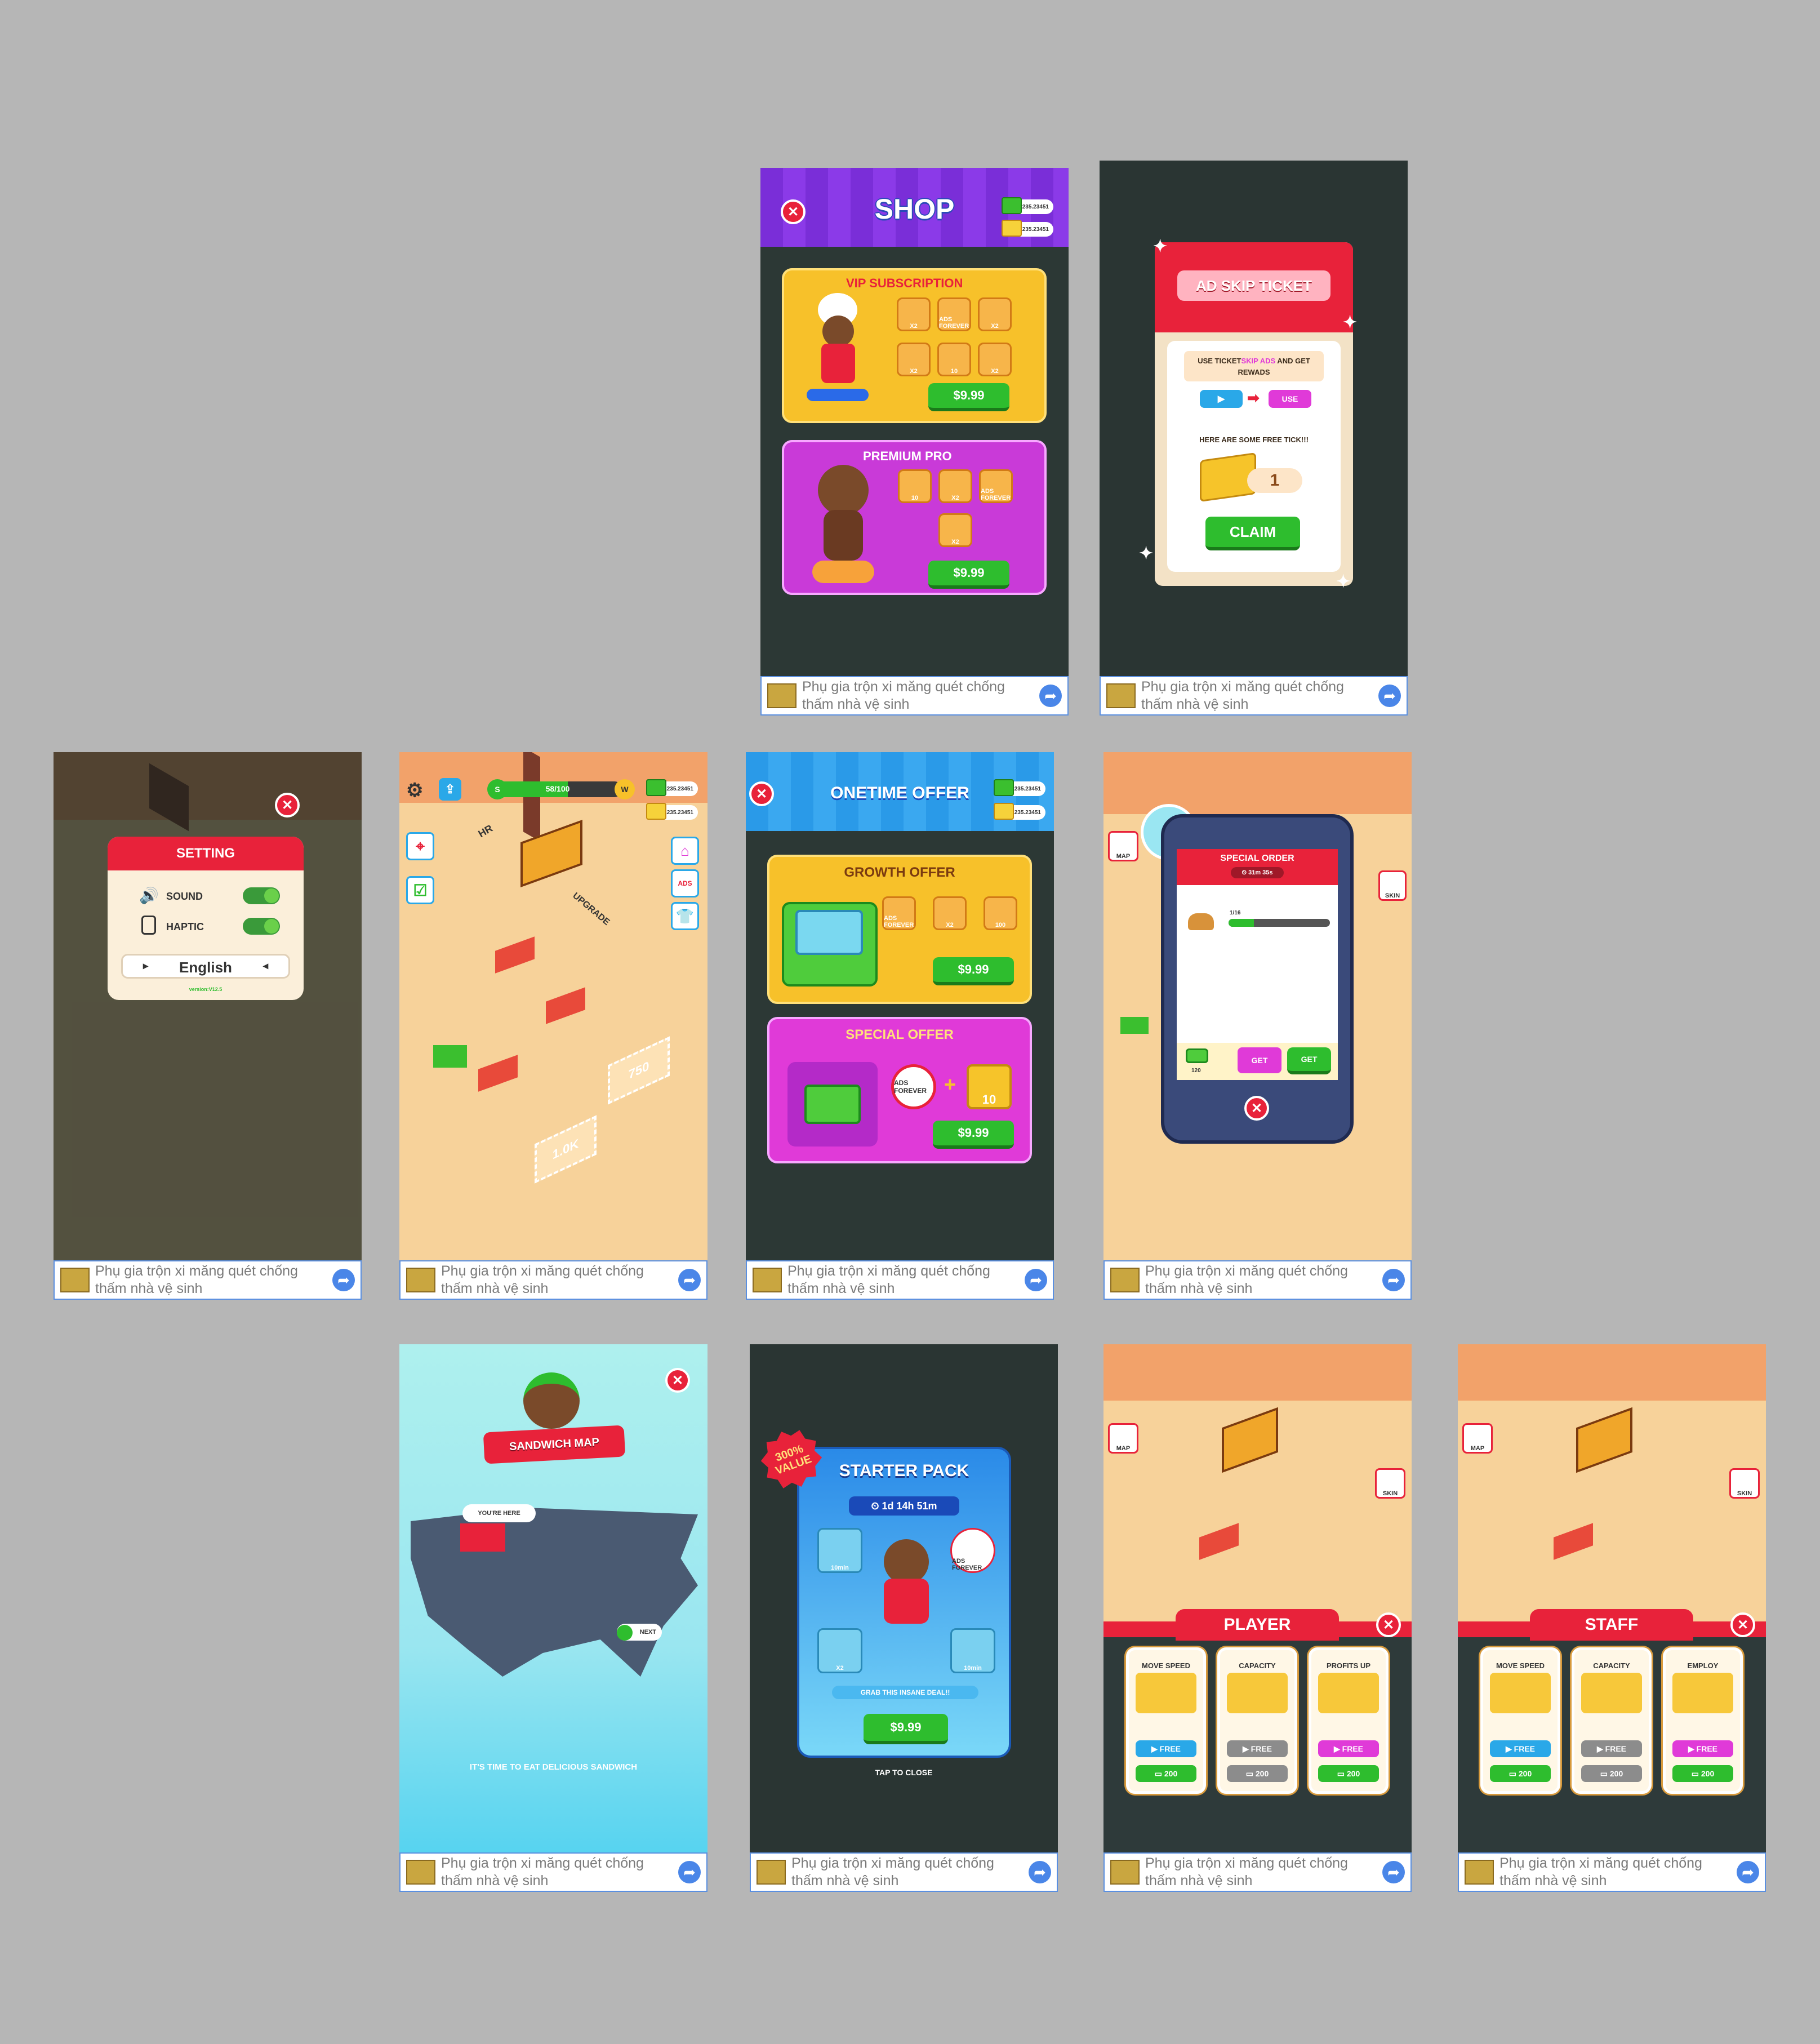  Describe the element at coordinates (830, 944) in the screenshot. I see `cash-case-icon` at that location.